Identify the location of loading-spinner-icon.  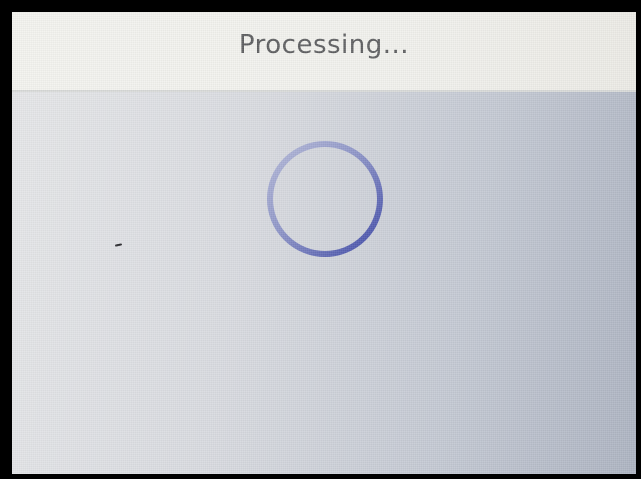
(325, 199).